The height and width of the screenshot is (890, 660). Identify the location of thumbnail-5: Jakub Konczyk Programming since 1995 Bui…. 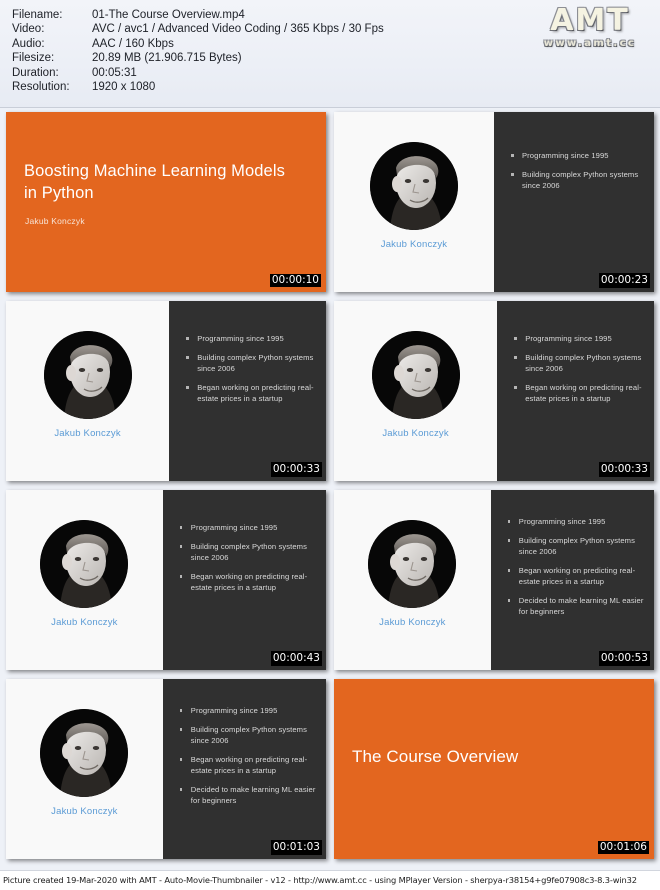
(166, 580).